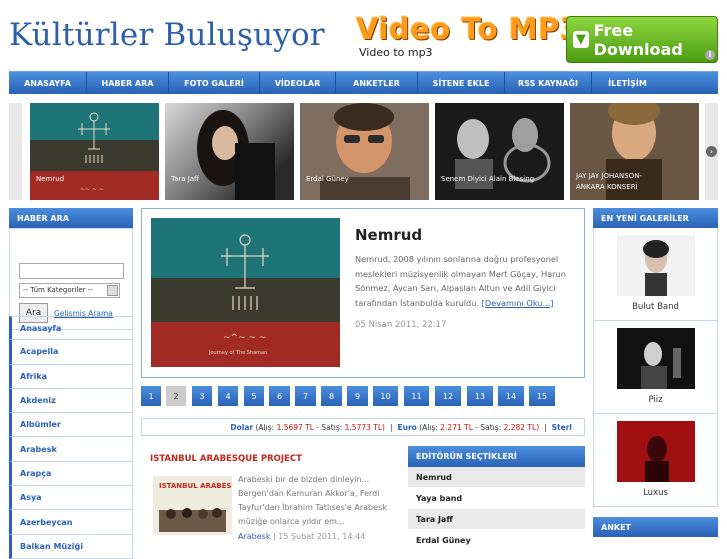 This screenshot has width=727, height=559. I want to click on page-button: 9, so click(357, 396).